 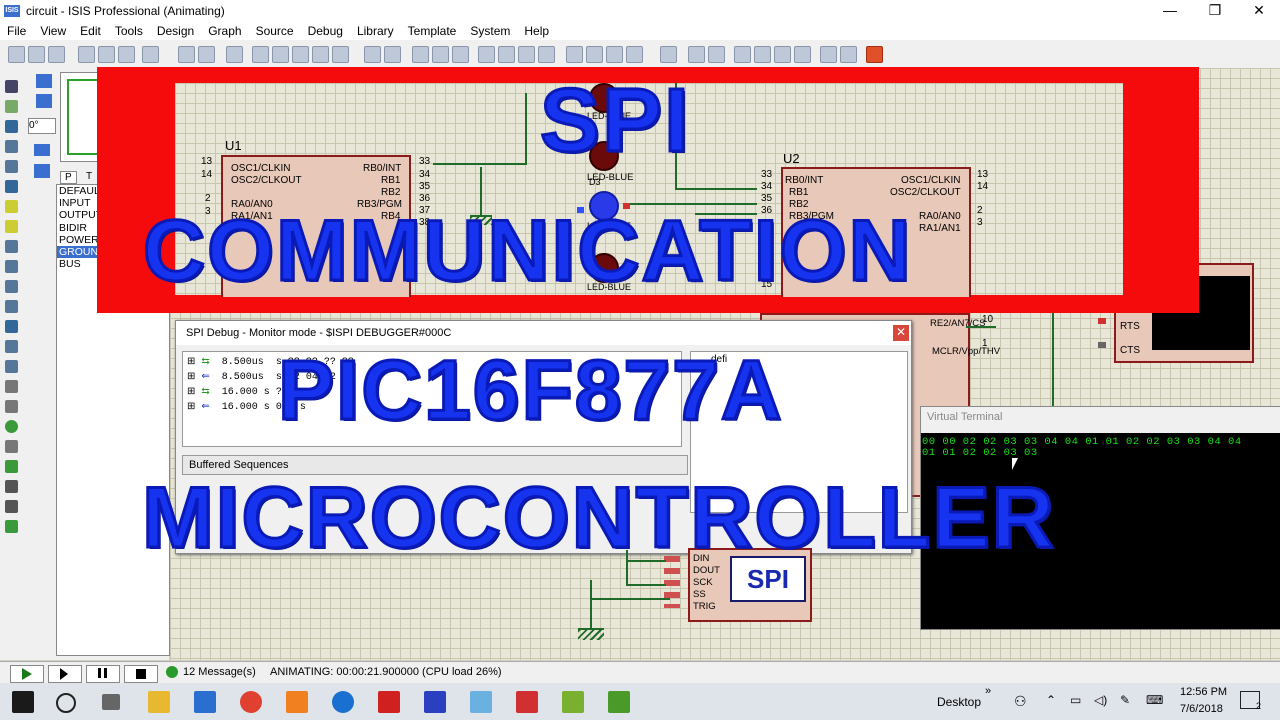 What do you see at coordinates (206, 54) in the screenshot?
I see `grid-icon` at bounding box center [206, 54].